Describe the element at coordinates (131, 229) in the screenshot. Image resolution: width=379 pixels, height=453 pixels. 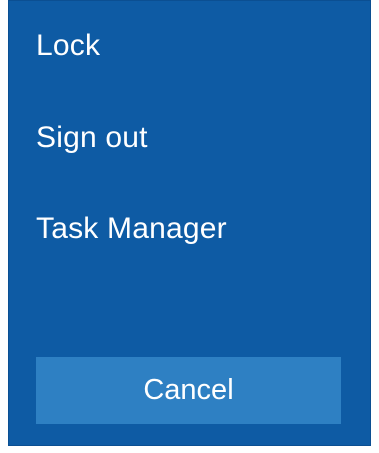
I see `task-manager-option: Task Manager` at that location.